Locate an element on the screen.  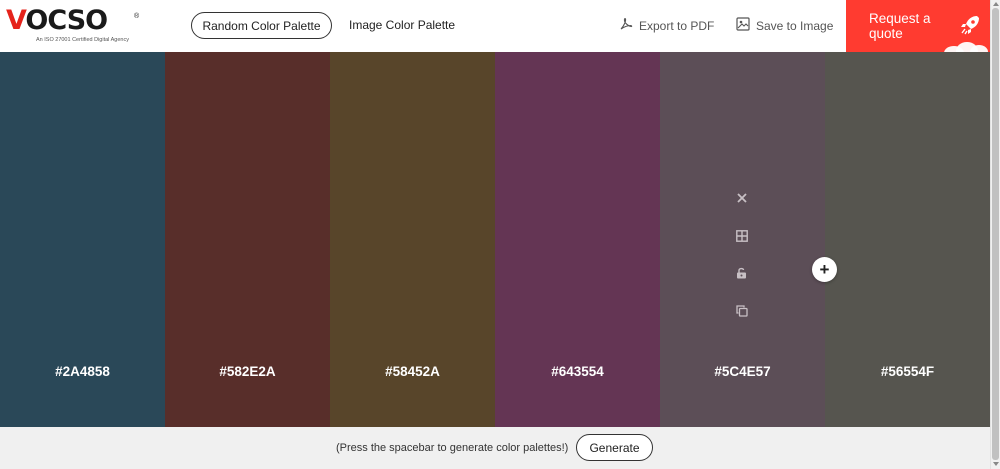
save-to-image-button: Save to Image is located at coordinates (784, 25).